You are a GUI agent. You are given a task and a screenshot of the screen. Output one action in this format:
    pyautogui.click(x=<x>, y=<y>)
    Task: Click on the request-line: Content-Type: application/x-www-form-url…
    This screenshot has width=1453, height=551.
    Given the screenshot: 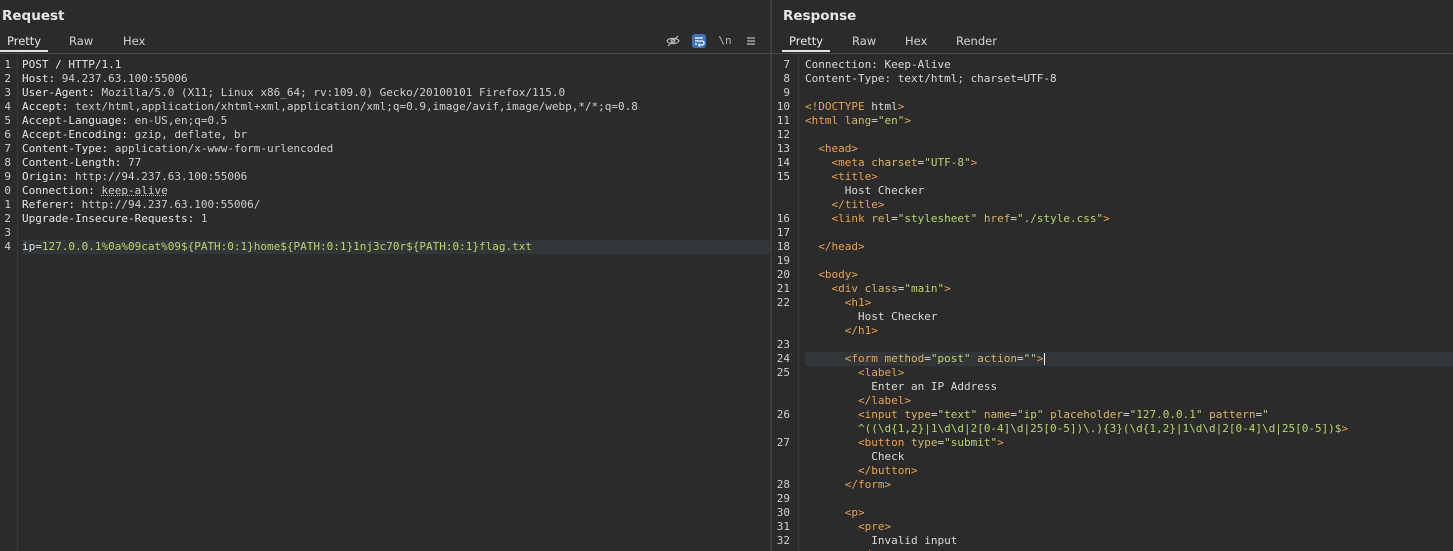 What is the action you would take?
    pyautogui.click(x=396, y=149)
    